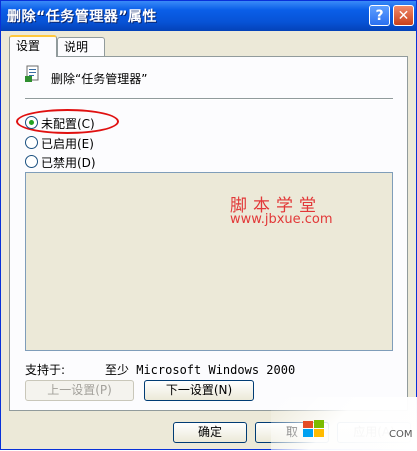 The height and width of the screenshot is (451, 417). What do you see at coordinates (401, 434) in the screenshot?
I see `corner-watermark-text: COM` at bounding box center [401, 434].